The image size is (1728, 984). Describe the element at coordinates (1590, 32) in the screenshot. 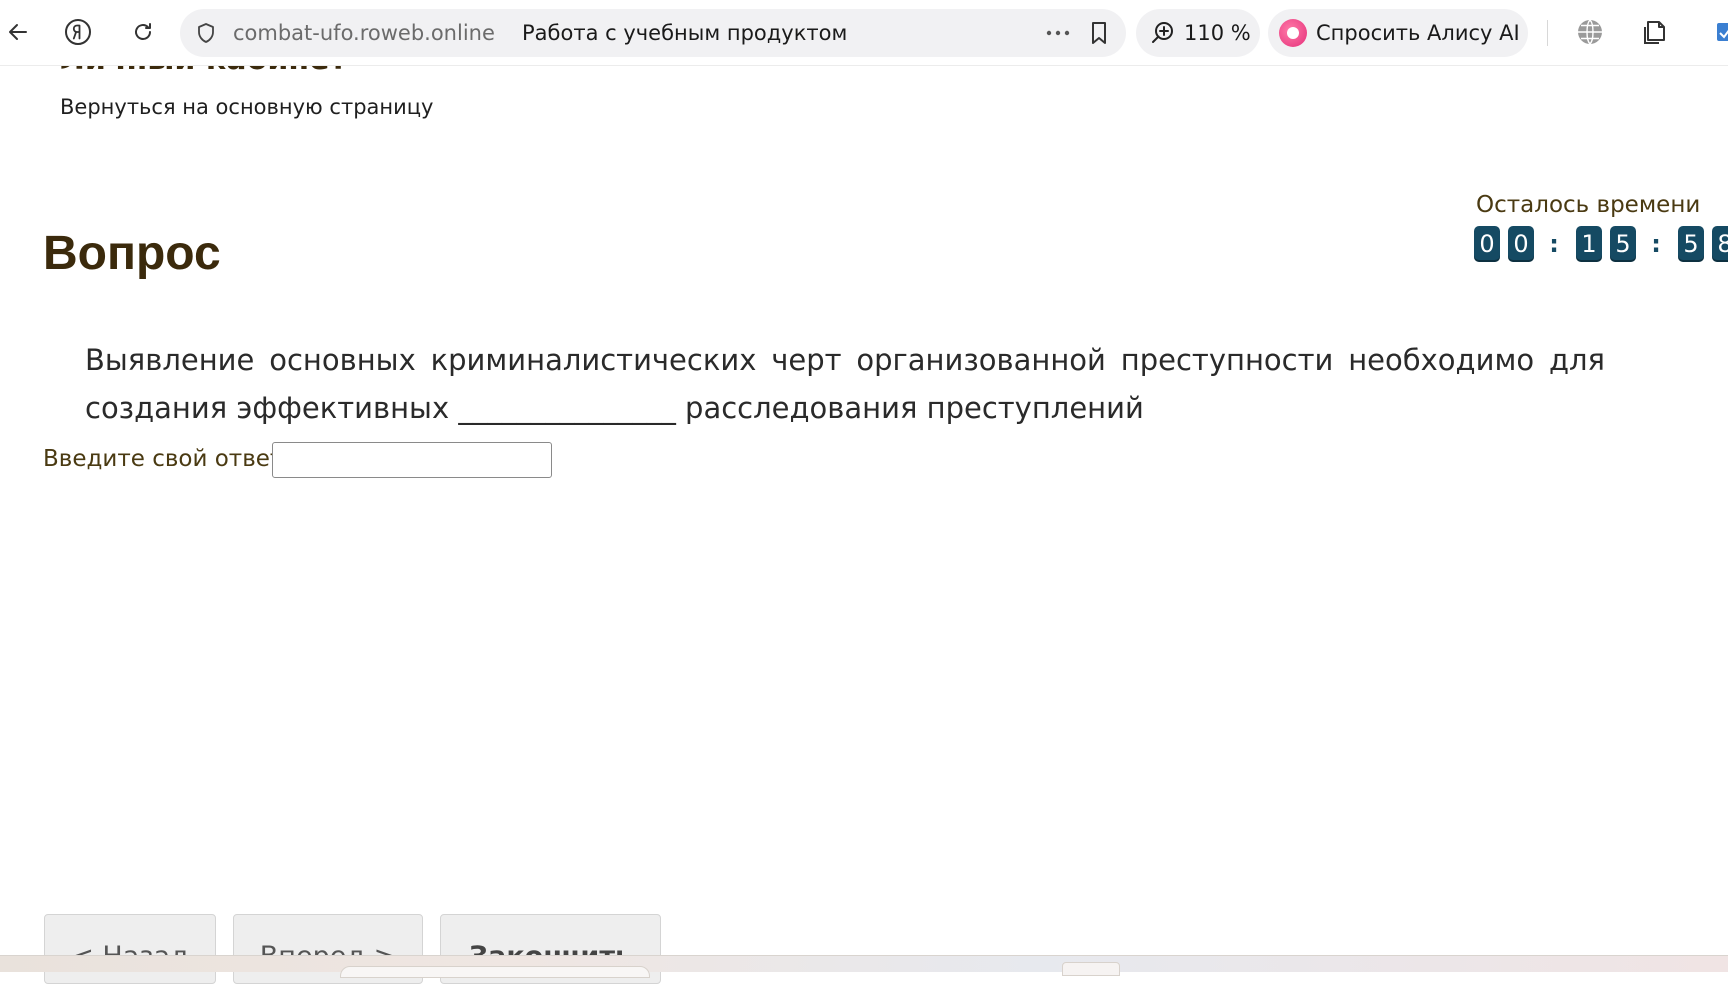

I see `translate-globe-icon` at that location.